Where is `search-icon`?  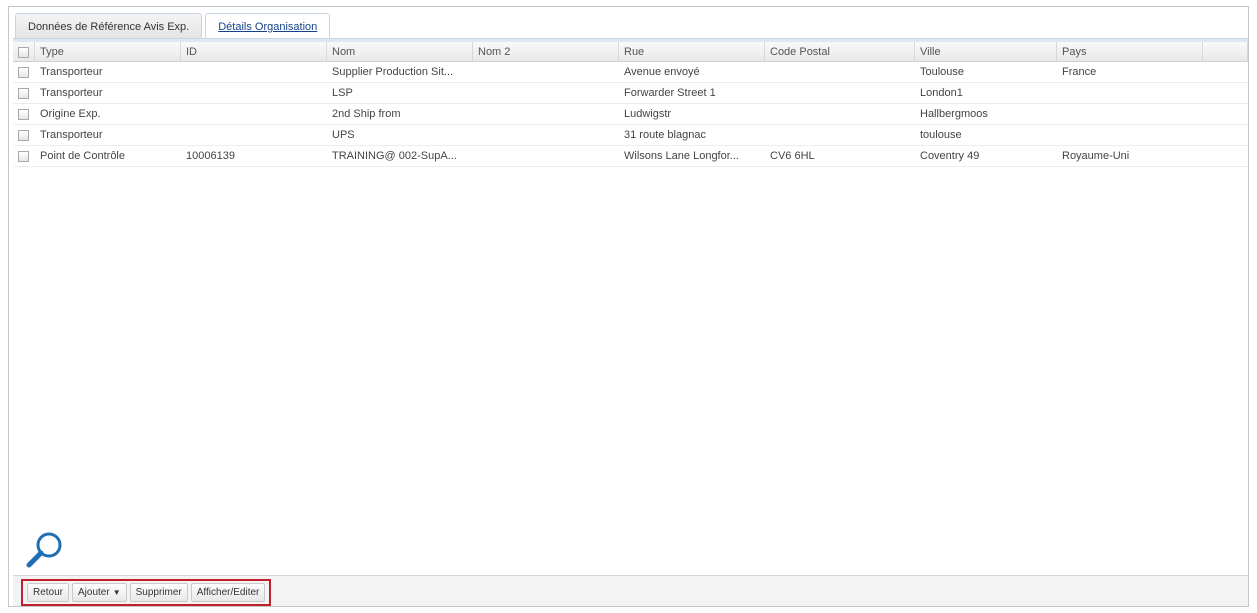
search-icon is located at coordinates (45, 549).